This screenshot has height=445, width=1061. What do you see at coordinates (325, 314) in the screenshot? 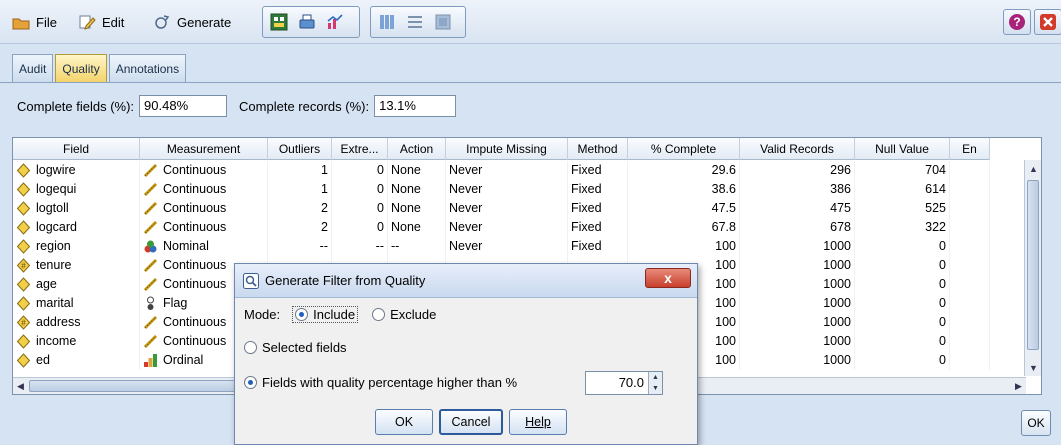
I see `include-radio: Include` at bounding box center [325, 314].